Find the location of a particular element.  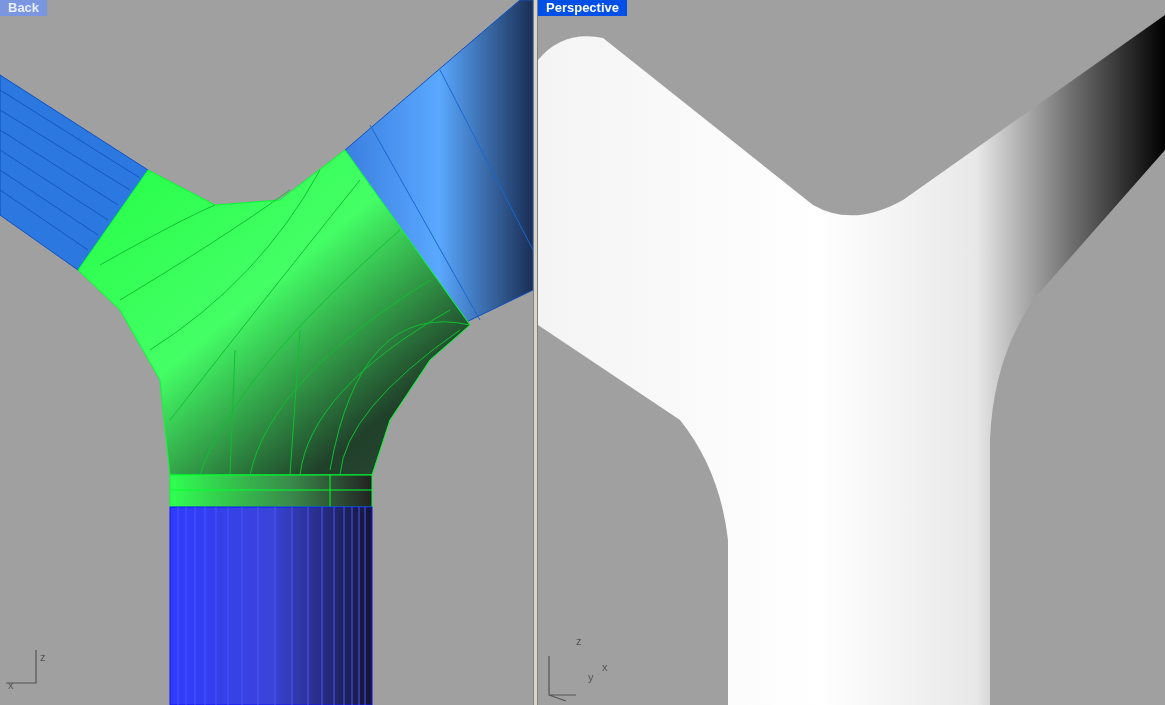

viewport-title: Perspective is located at coordinates (582, 8).